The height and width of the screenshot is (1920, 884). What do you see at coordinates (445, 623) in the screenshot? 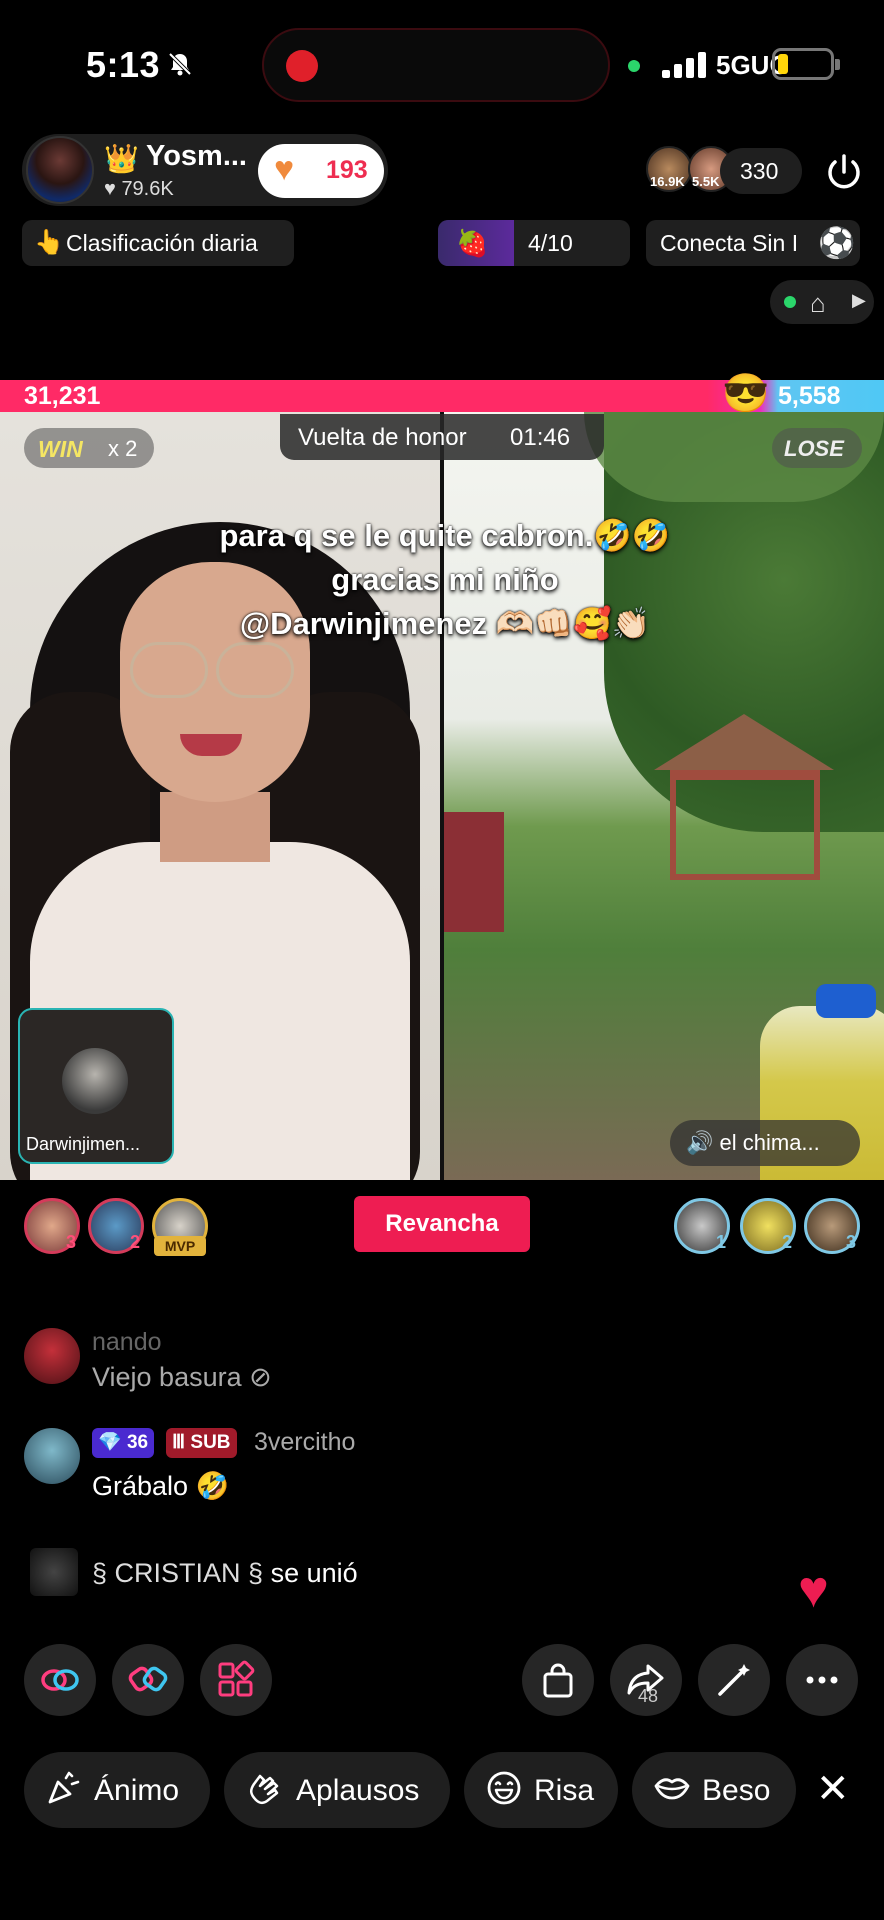
I see `overlay-line: @Darwinjimenez 🫶🏻👊🏻🥰👏🏻` at bounding box center [445, 623].